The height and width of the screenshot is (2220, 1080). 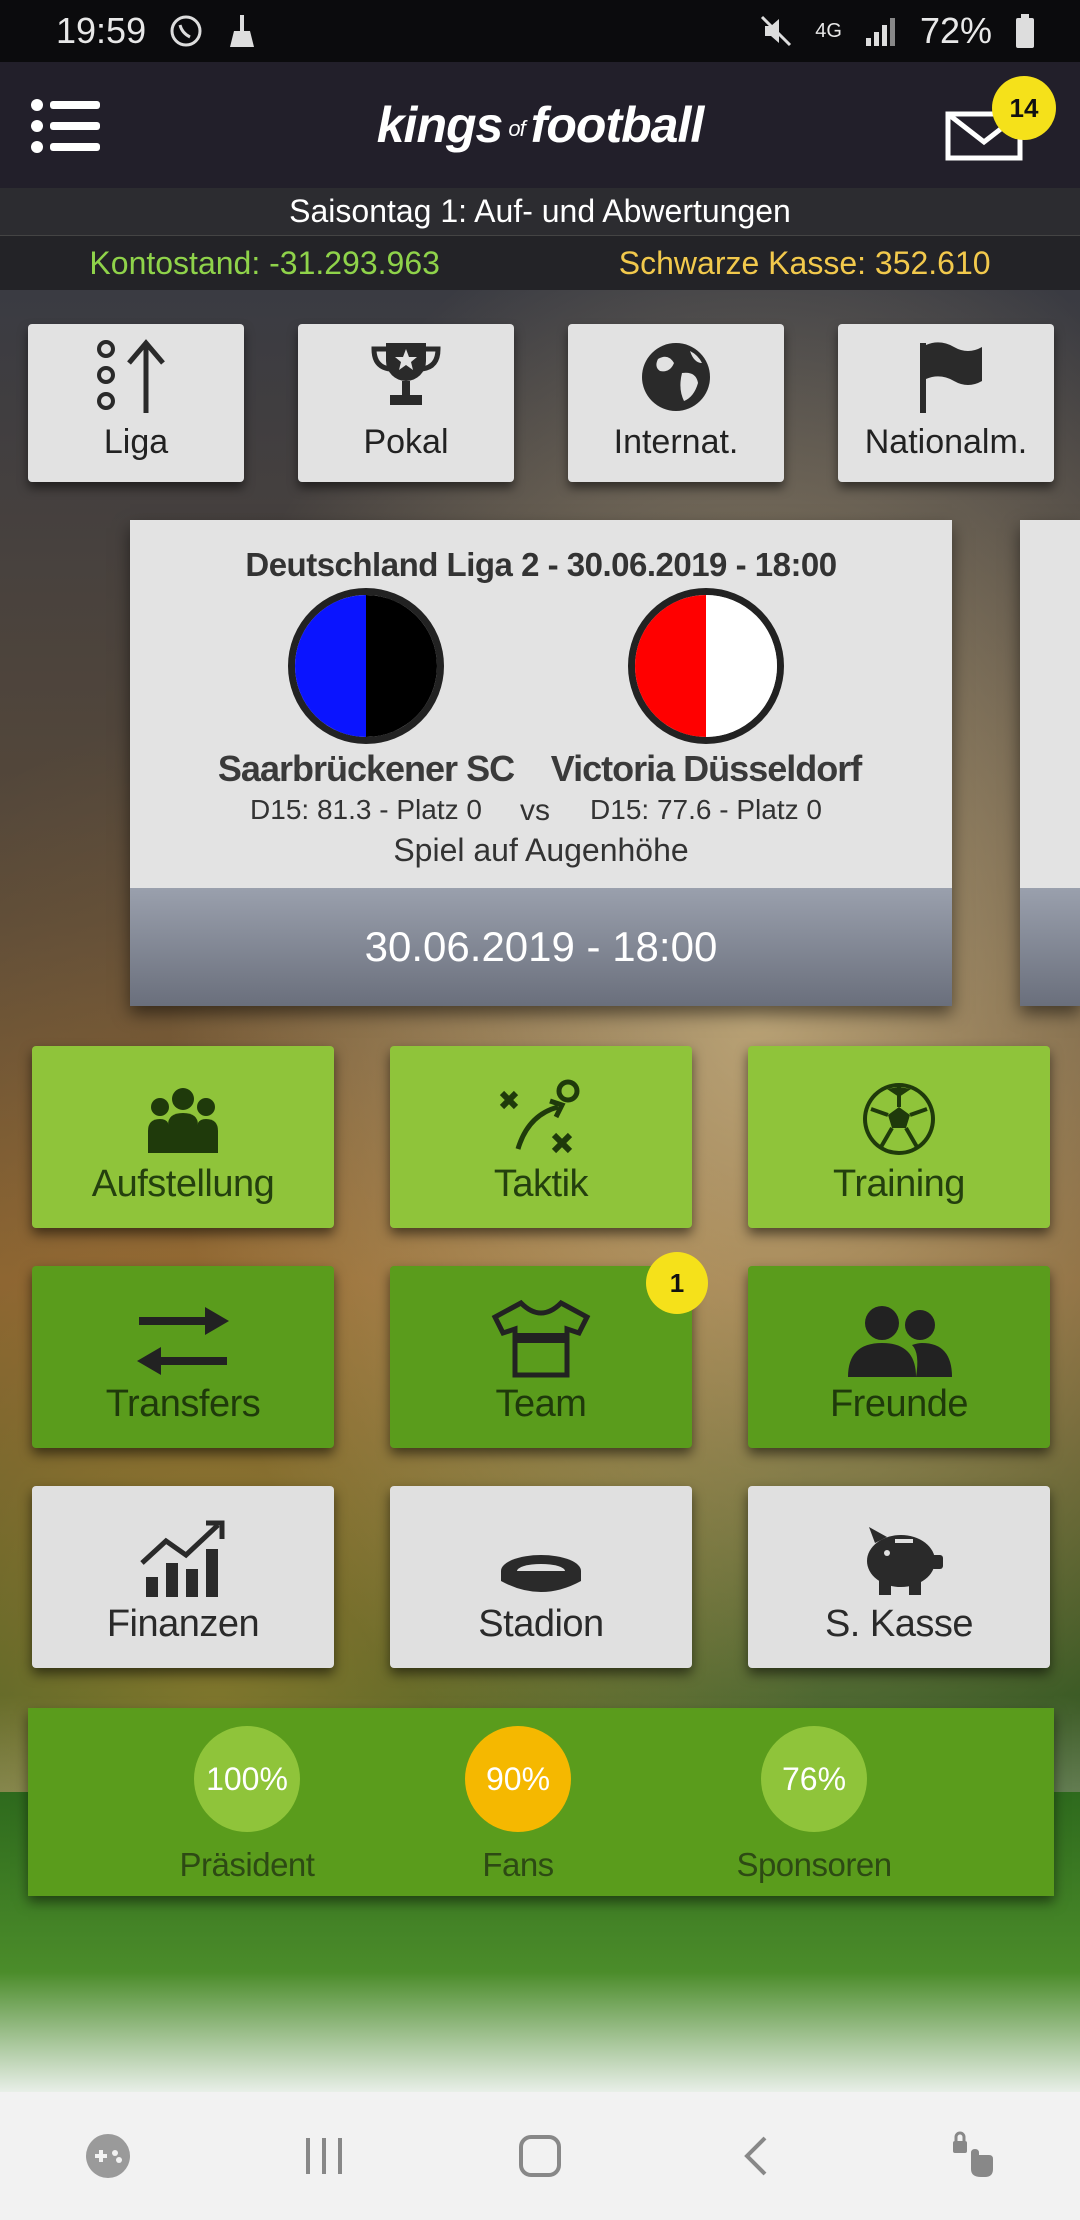 What do you see at coordinates (541, 564) in the screenshot?
I see `match-title: Deutschland Liga 2 - 30.06.2019 - 18:00` at bounding box center [541, 564].